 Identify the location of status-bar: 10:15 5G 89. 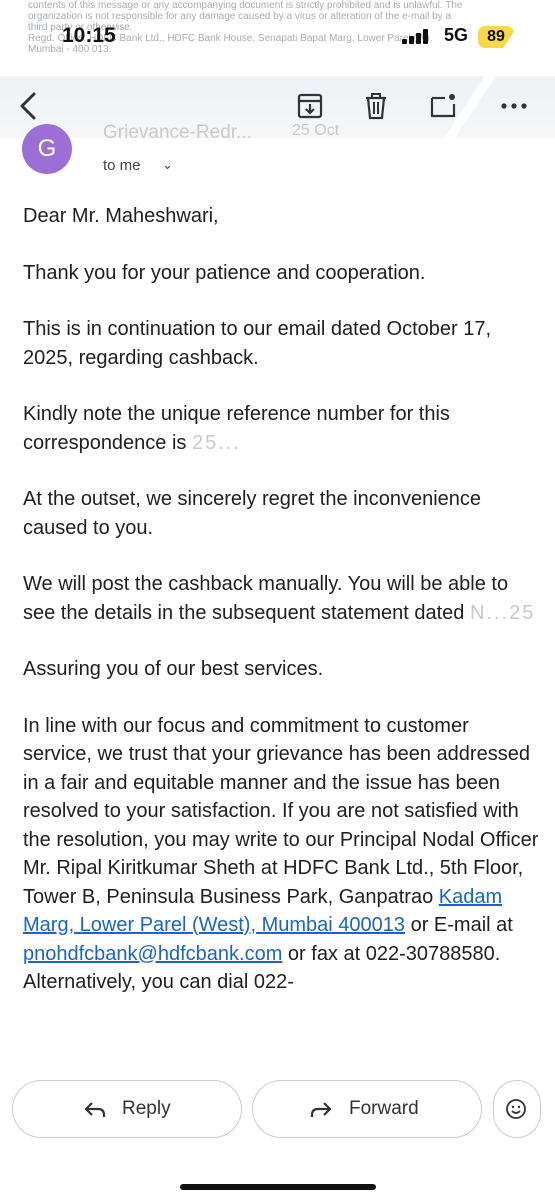
(277, 38).